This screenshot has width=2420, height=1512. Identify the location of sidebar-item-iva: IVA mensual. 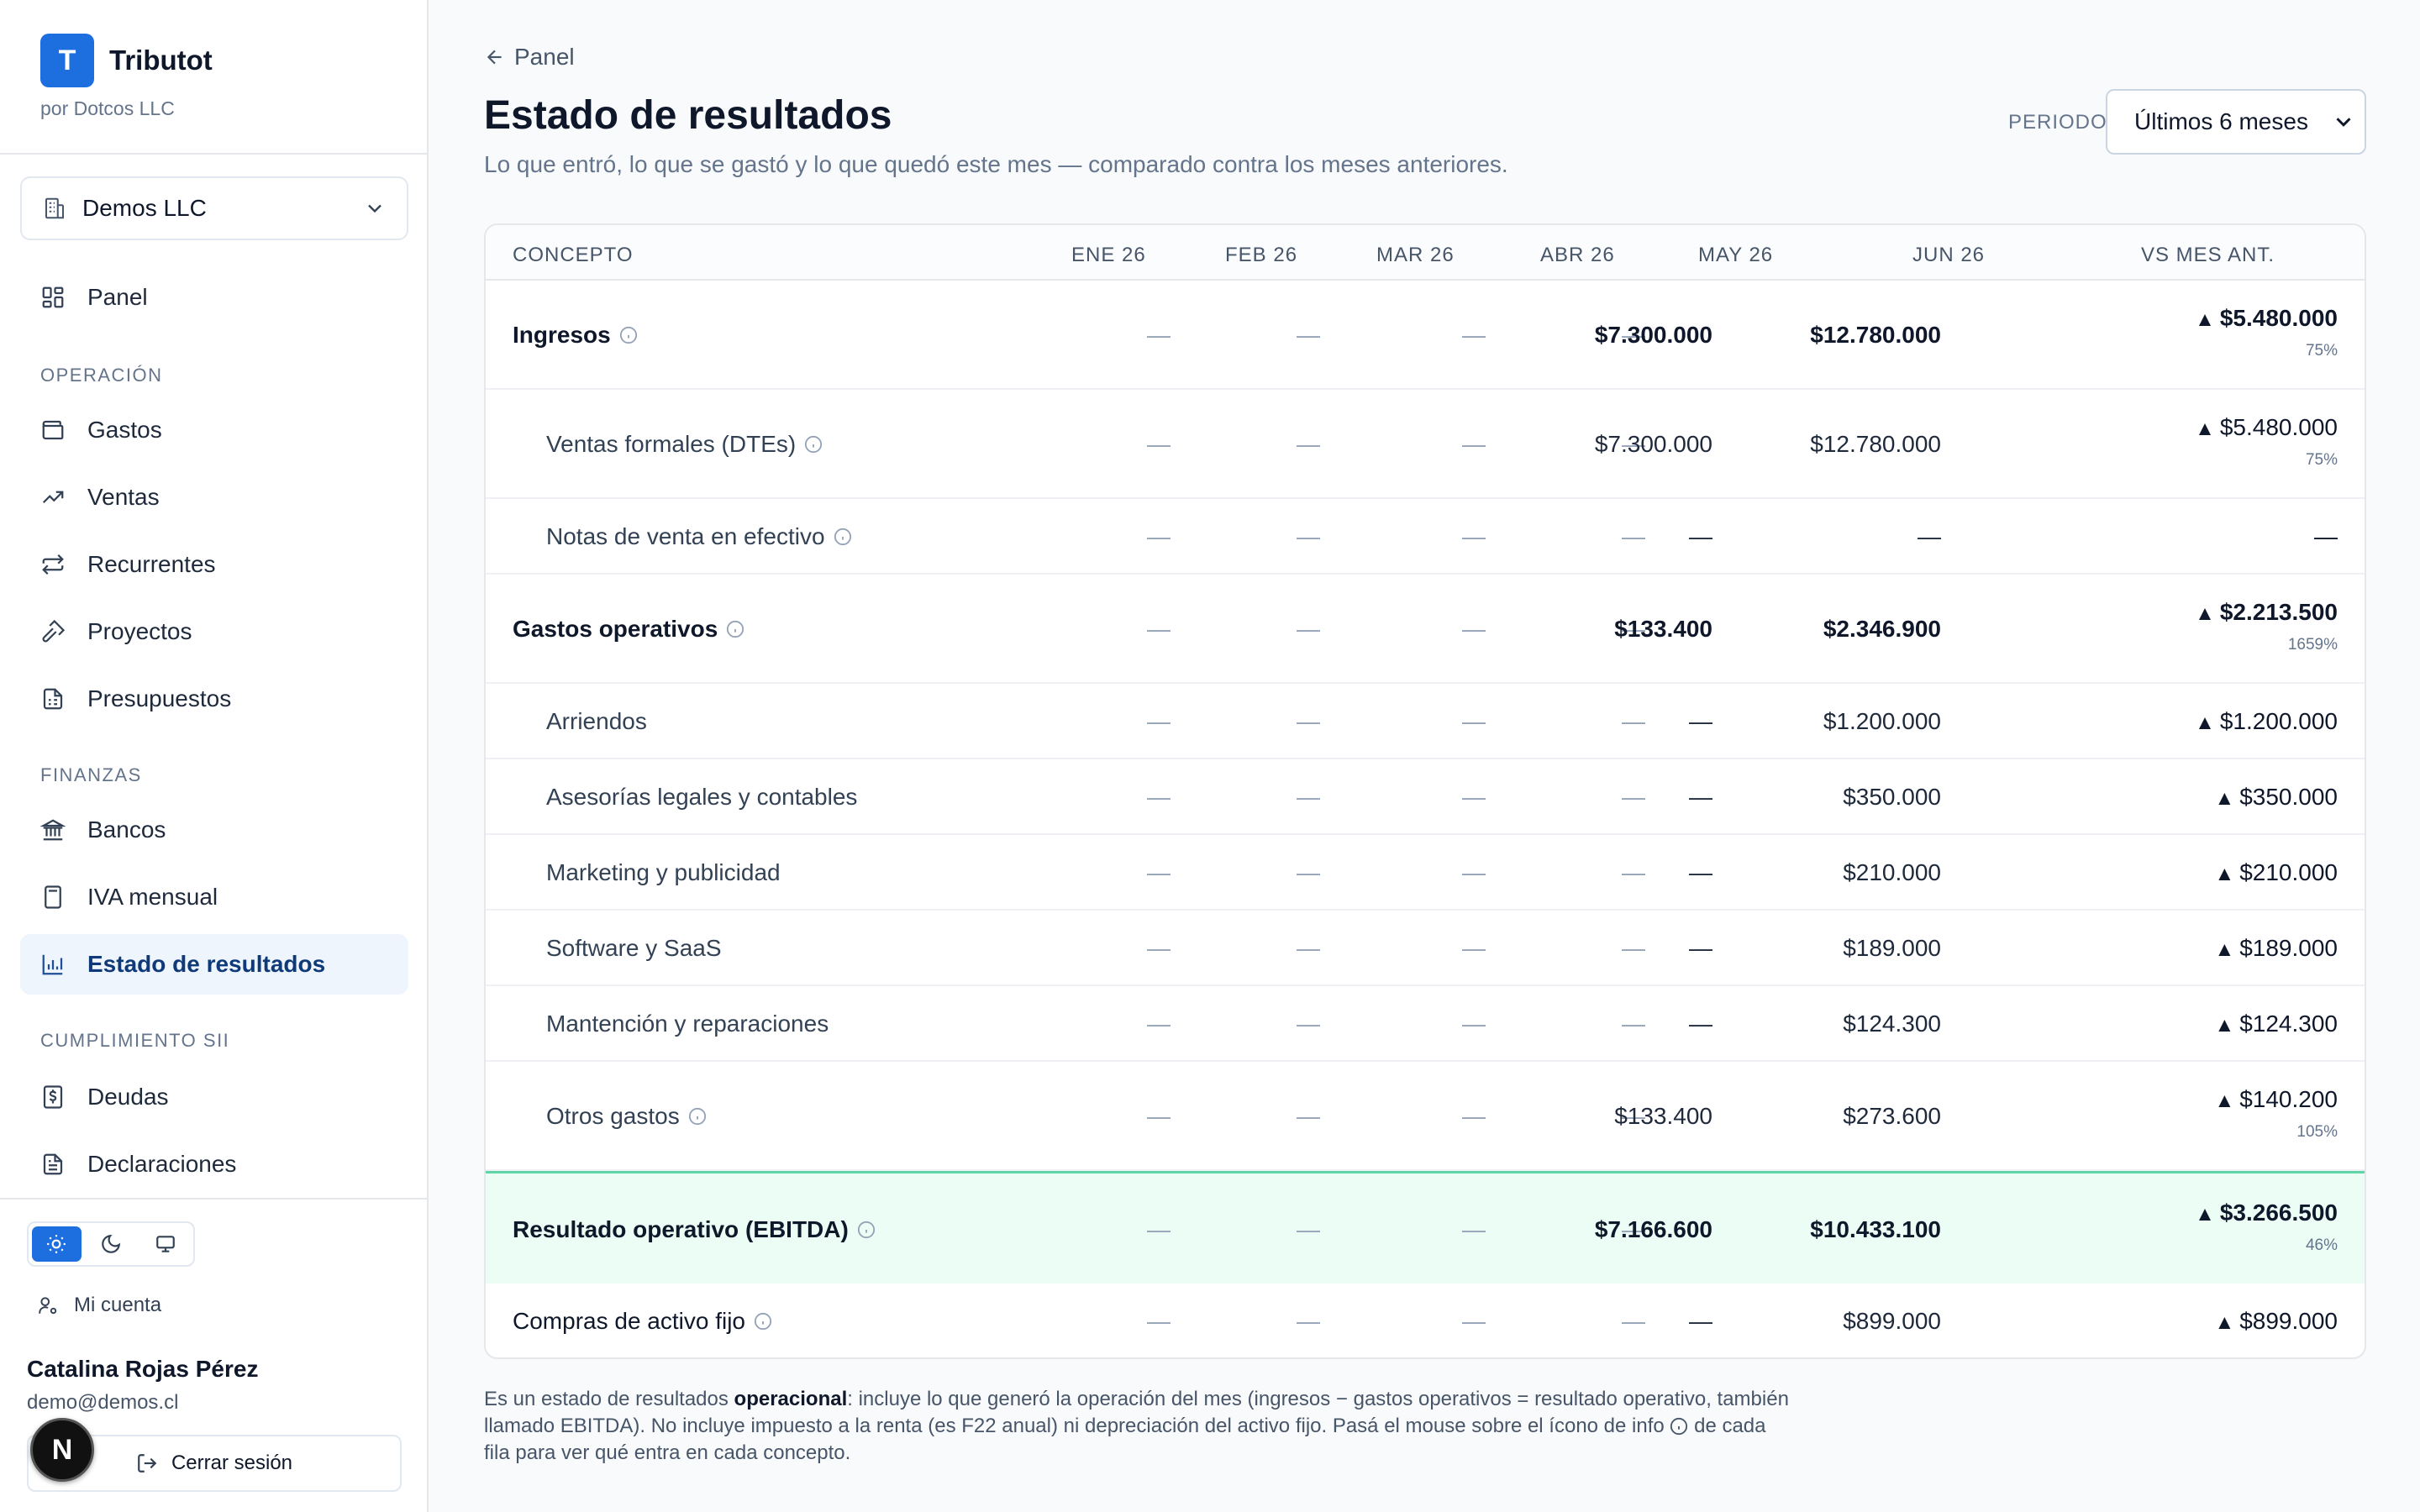
(214, 897).